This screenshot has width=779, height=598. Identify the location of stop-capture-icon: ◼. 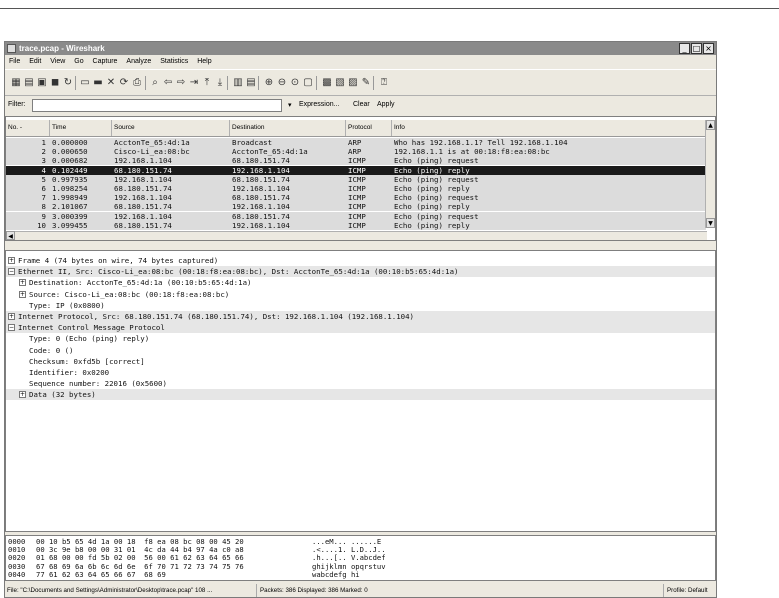
(55, 83).